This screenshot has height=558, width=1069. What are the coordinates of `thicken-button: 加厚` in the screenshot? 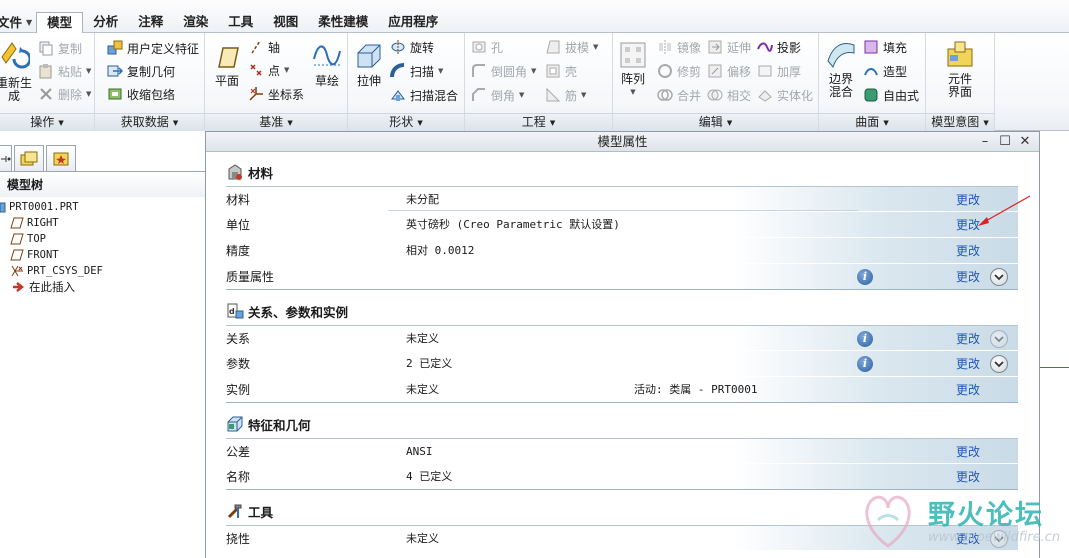 It's located at (779, 71).